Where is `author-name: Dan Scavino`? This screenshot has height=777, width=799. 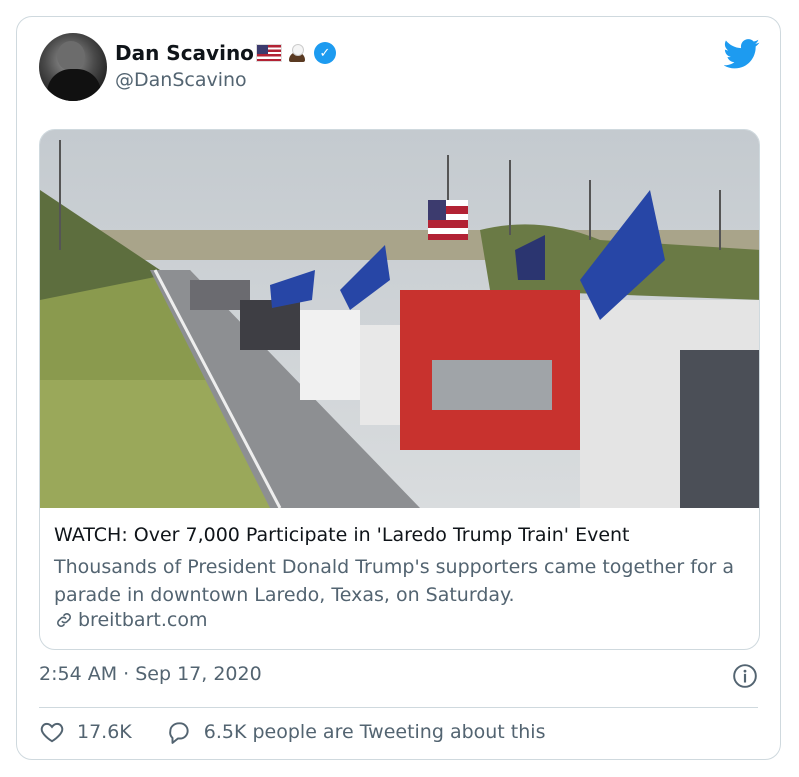 author-name: Dan Scavino is located at coordinates (184, 53).